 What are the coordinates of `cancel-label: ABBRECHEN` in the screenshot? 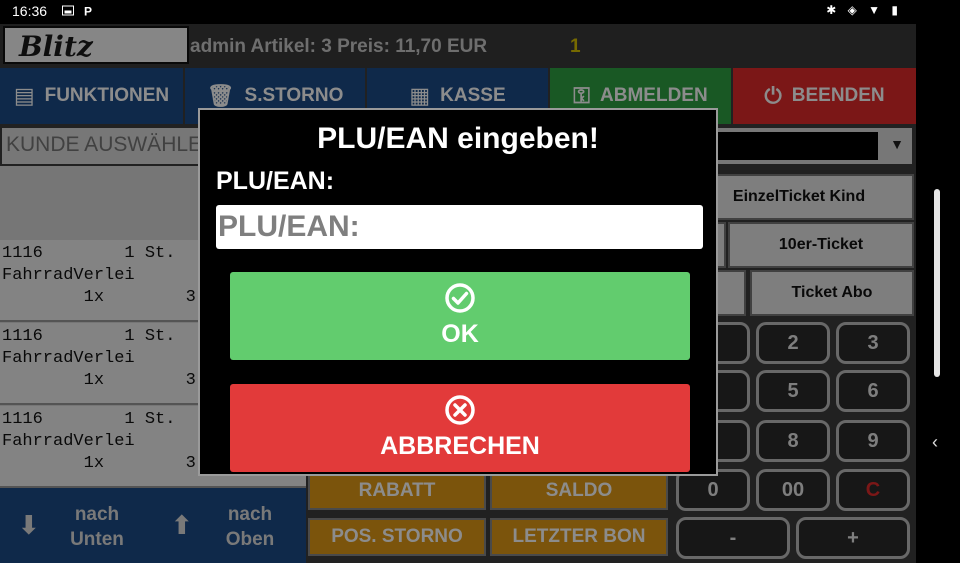 It's located at (460, 446).